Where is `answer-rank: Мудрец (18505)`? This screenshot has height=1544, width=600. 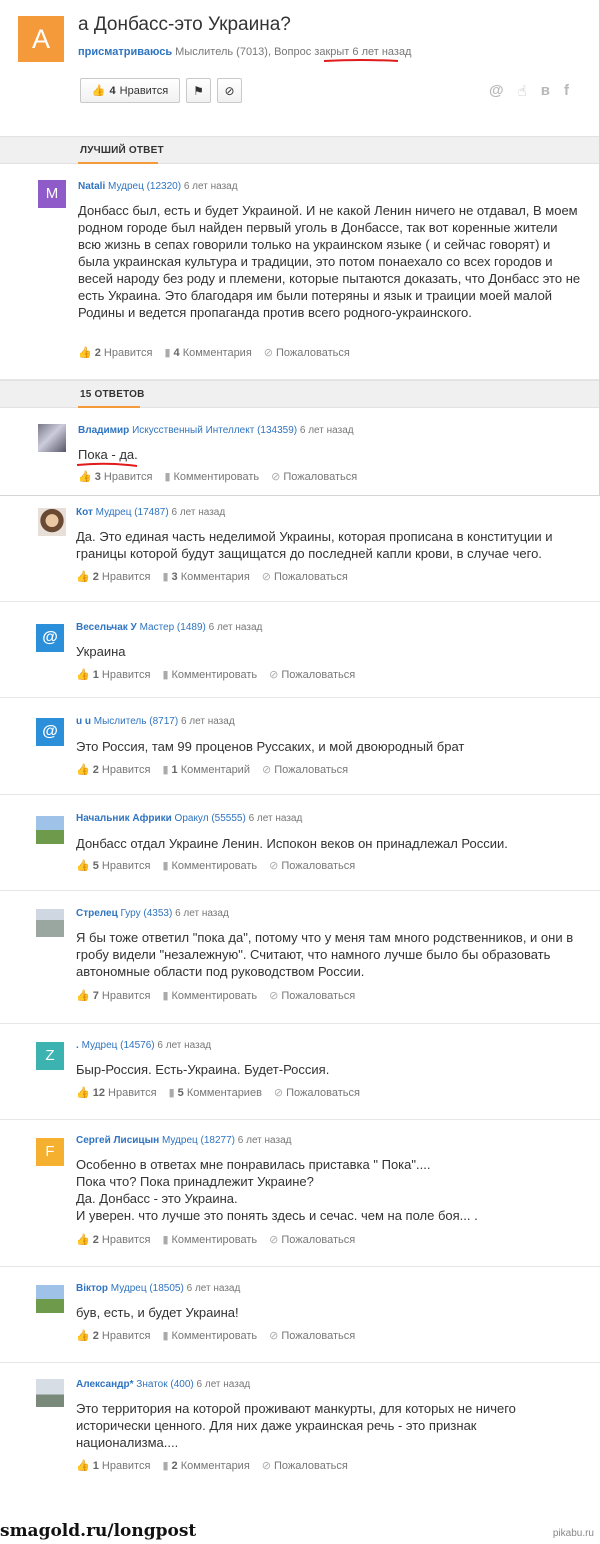
answer-rank: Мудрец (18505) is located at coordinates (147, 1288).